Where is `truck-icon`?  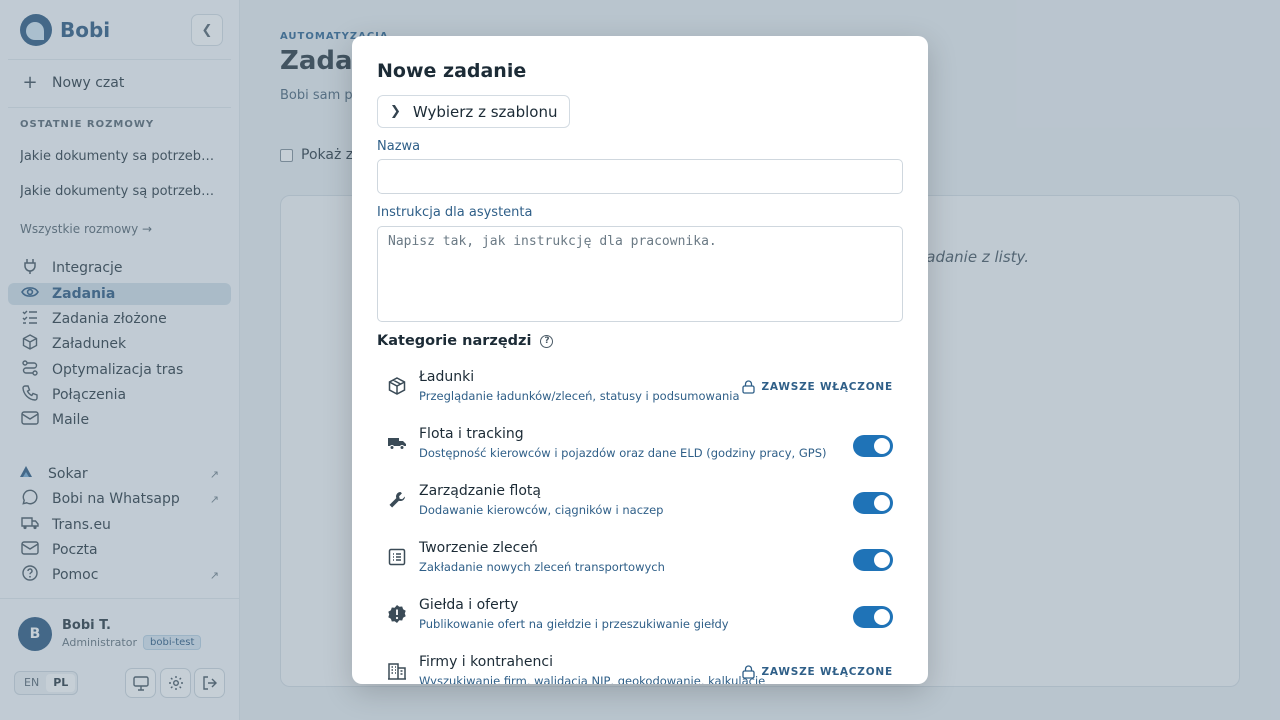 truck-icon is located at coordinates (397, 444).